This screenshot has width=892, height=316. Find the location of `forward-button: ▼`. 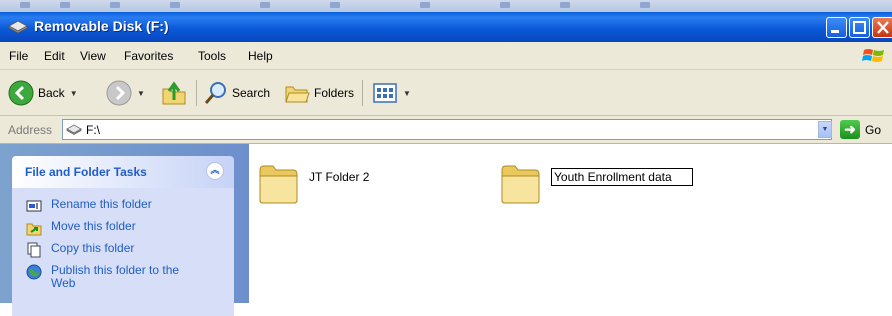

forward-button: ▼ is located at coordinates (125, 93).